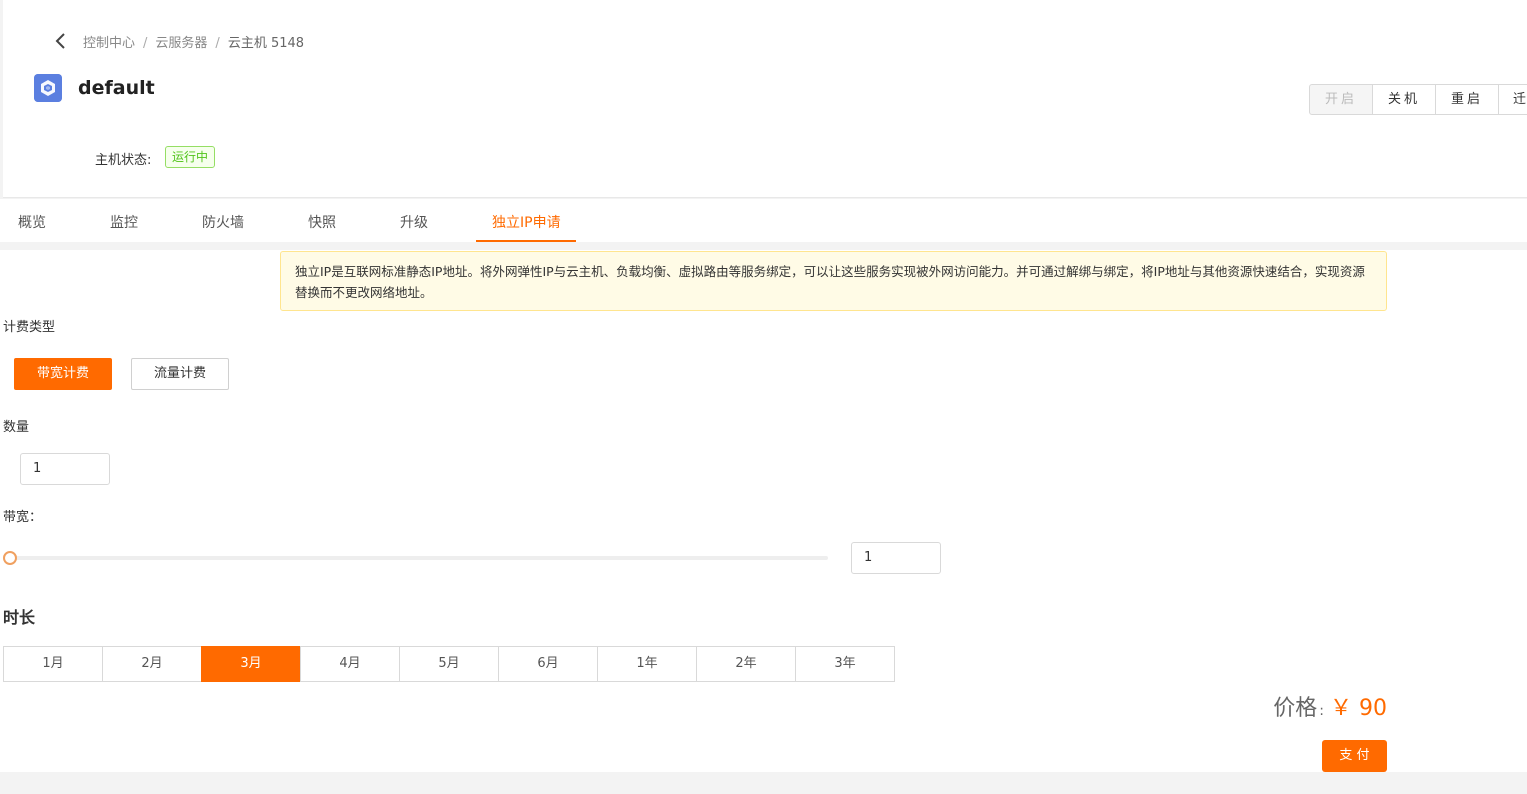 Image resolution: width=1527 pixels, height=794 pixels. Describe the element at coordinates (419, 558) in the screenshot. I see `bandwidth-slider-track` at that location.